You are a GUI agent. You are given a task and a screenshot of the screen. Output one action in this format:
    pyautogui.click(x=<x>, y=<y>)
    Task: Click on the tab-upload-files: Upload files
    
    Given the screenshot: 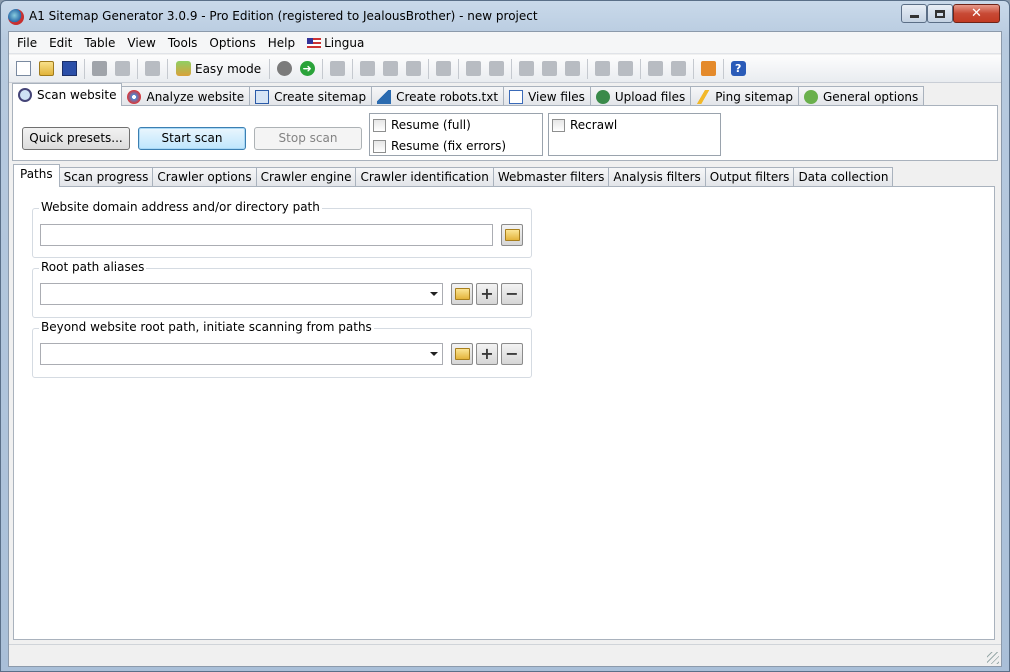 What is the action you would take?
    pyautogui.click(x=640, y=96)
    